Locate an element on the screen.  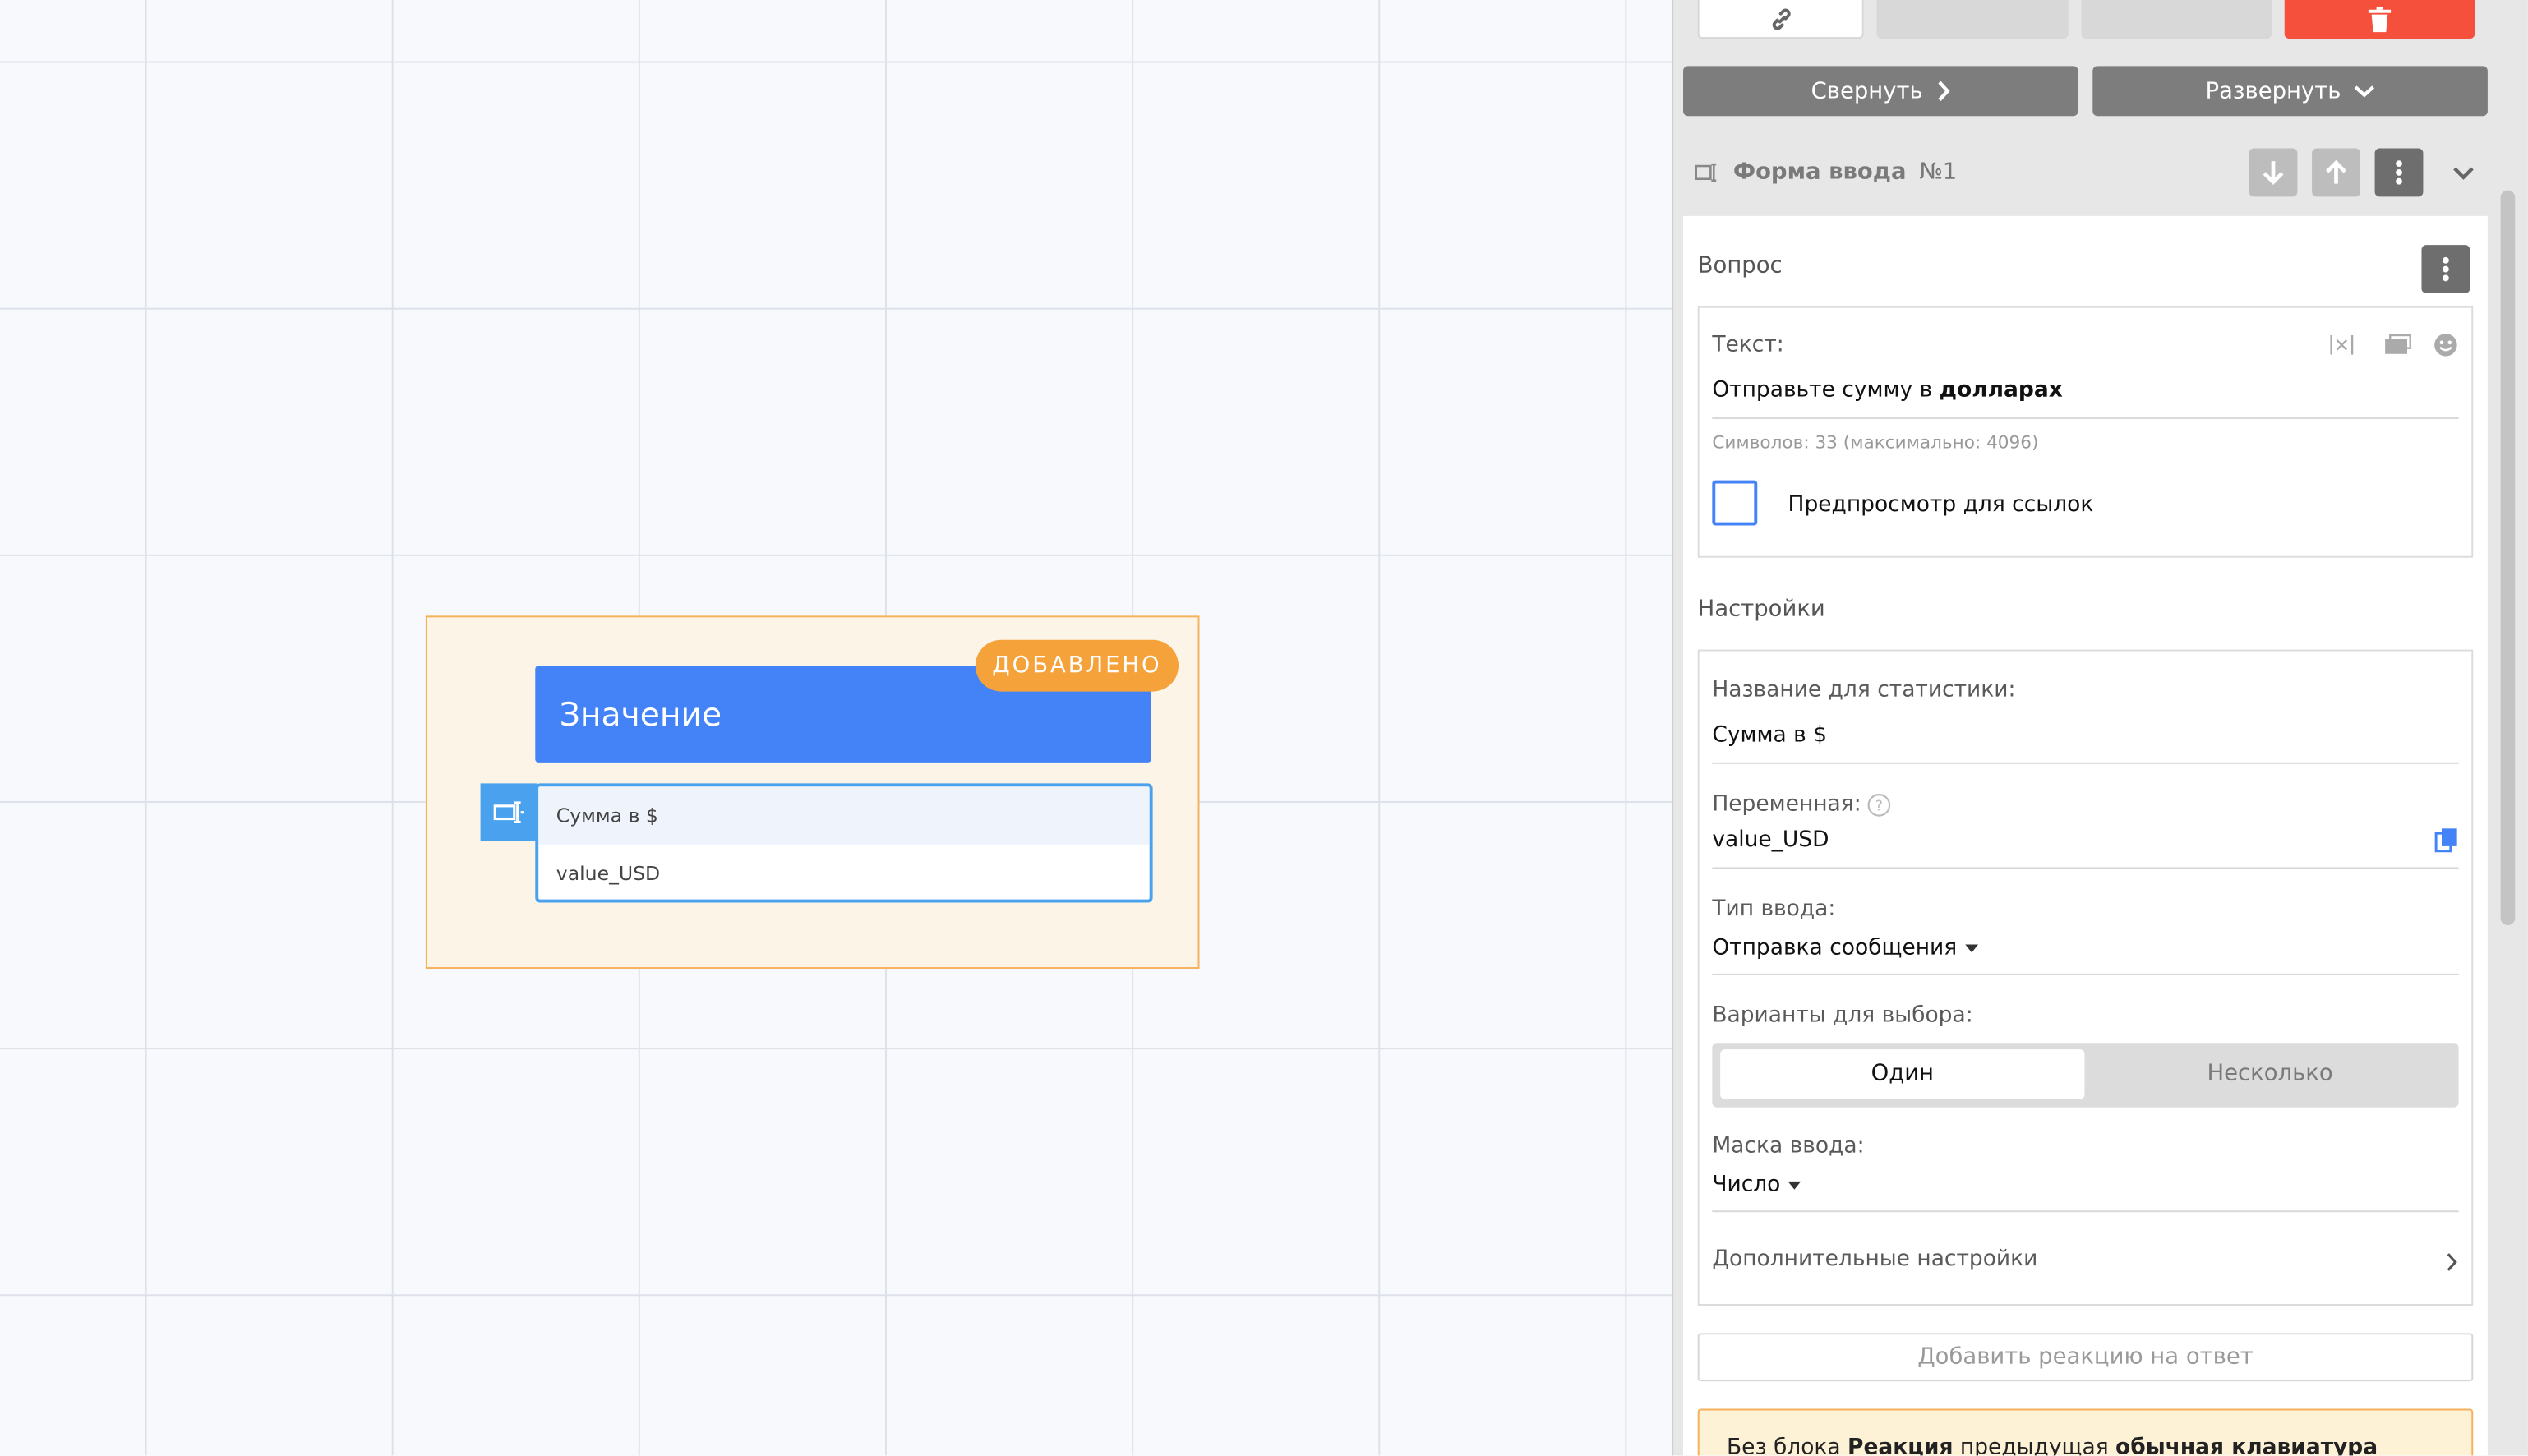
question-text-prefix: Отправьте сумму в is located at coordinates (1826, 390).